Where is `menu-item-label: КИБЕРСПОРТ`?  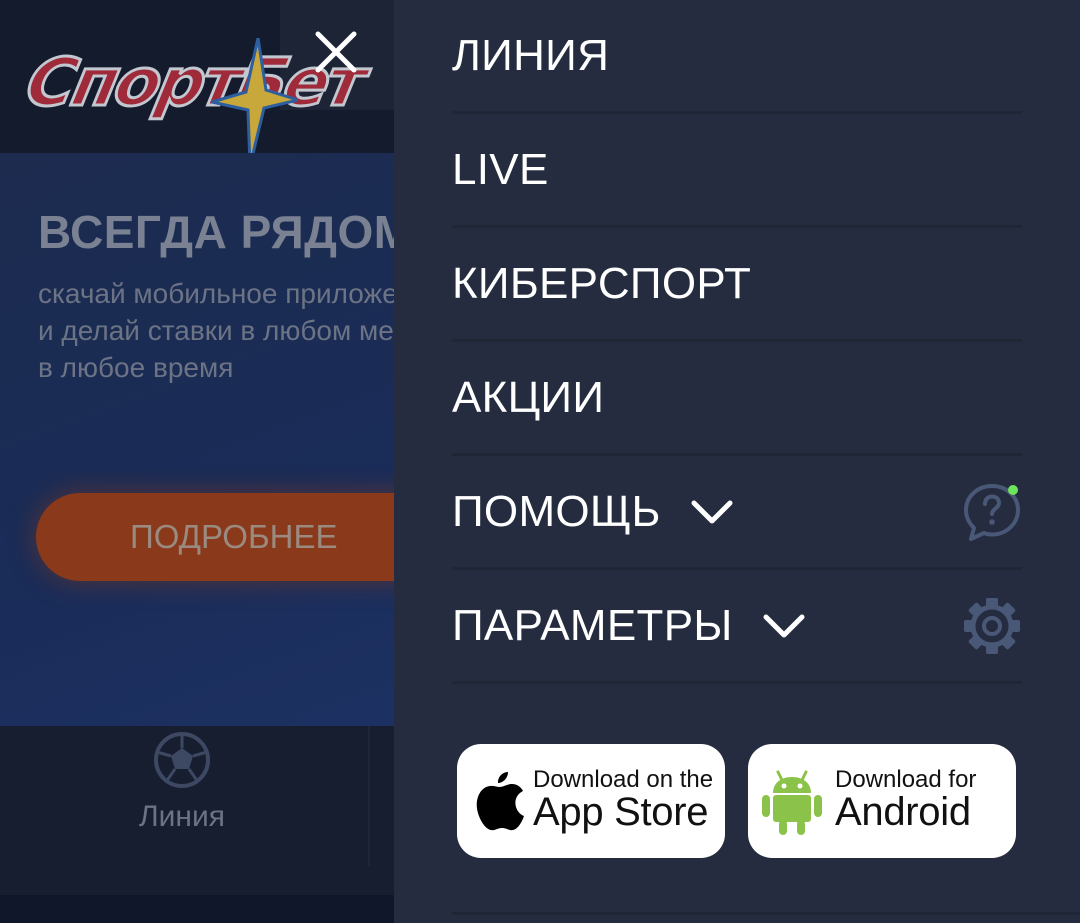 menu-item-label: КИБЕРСПОРТ is located at coordinates (602, 283).